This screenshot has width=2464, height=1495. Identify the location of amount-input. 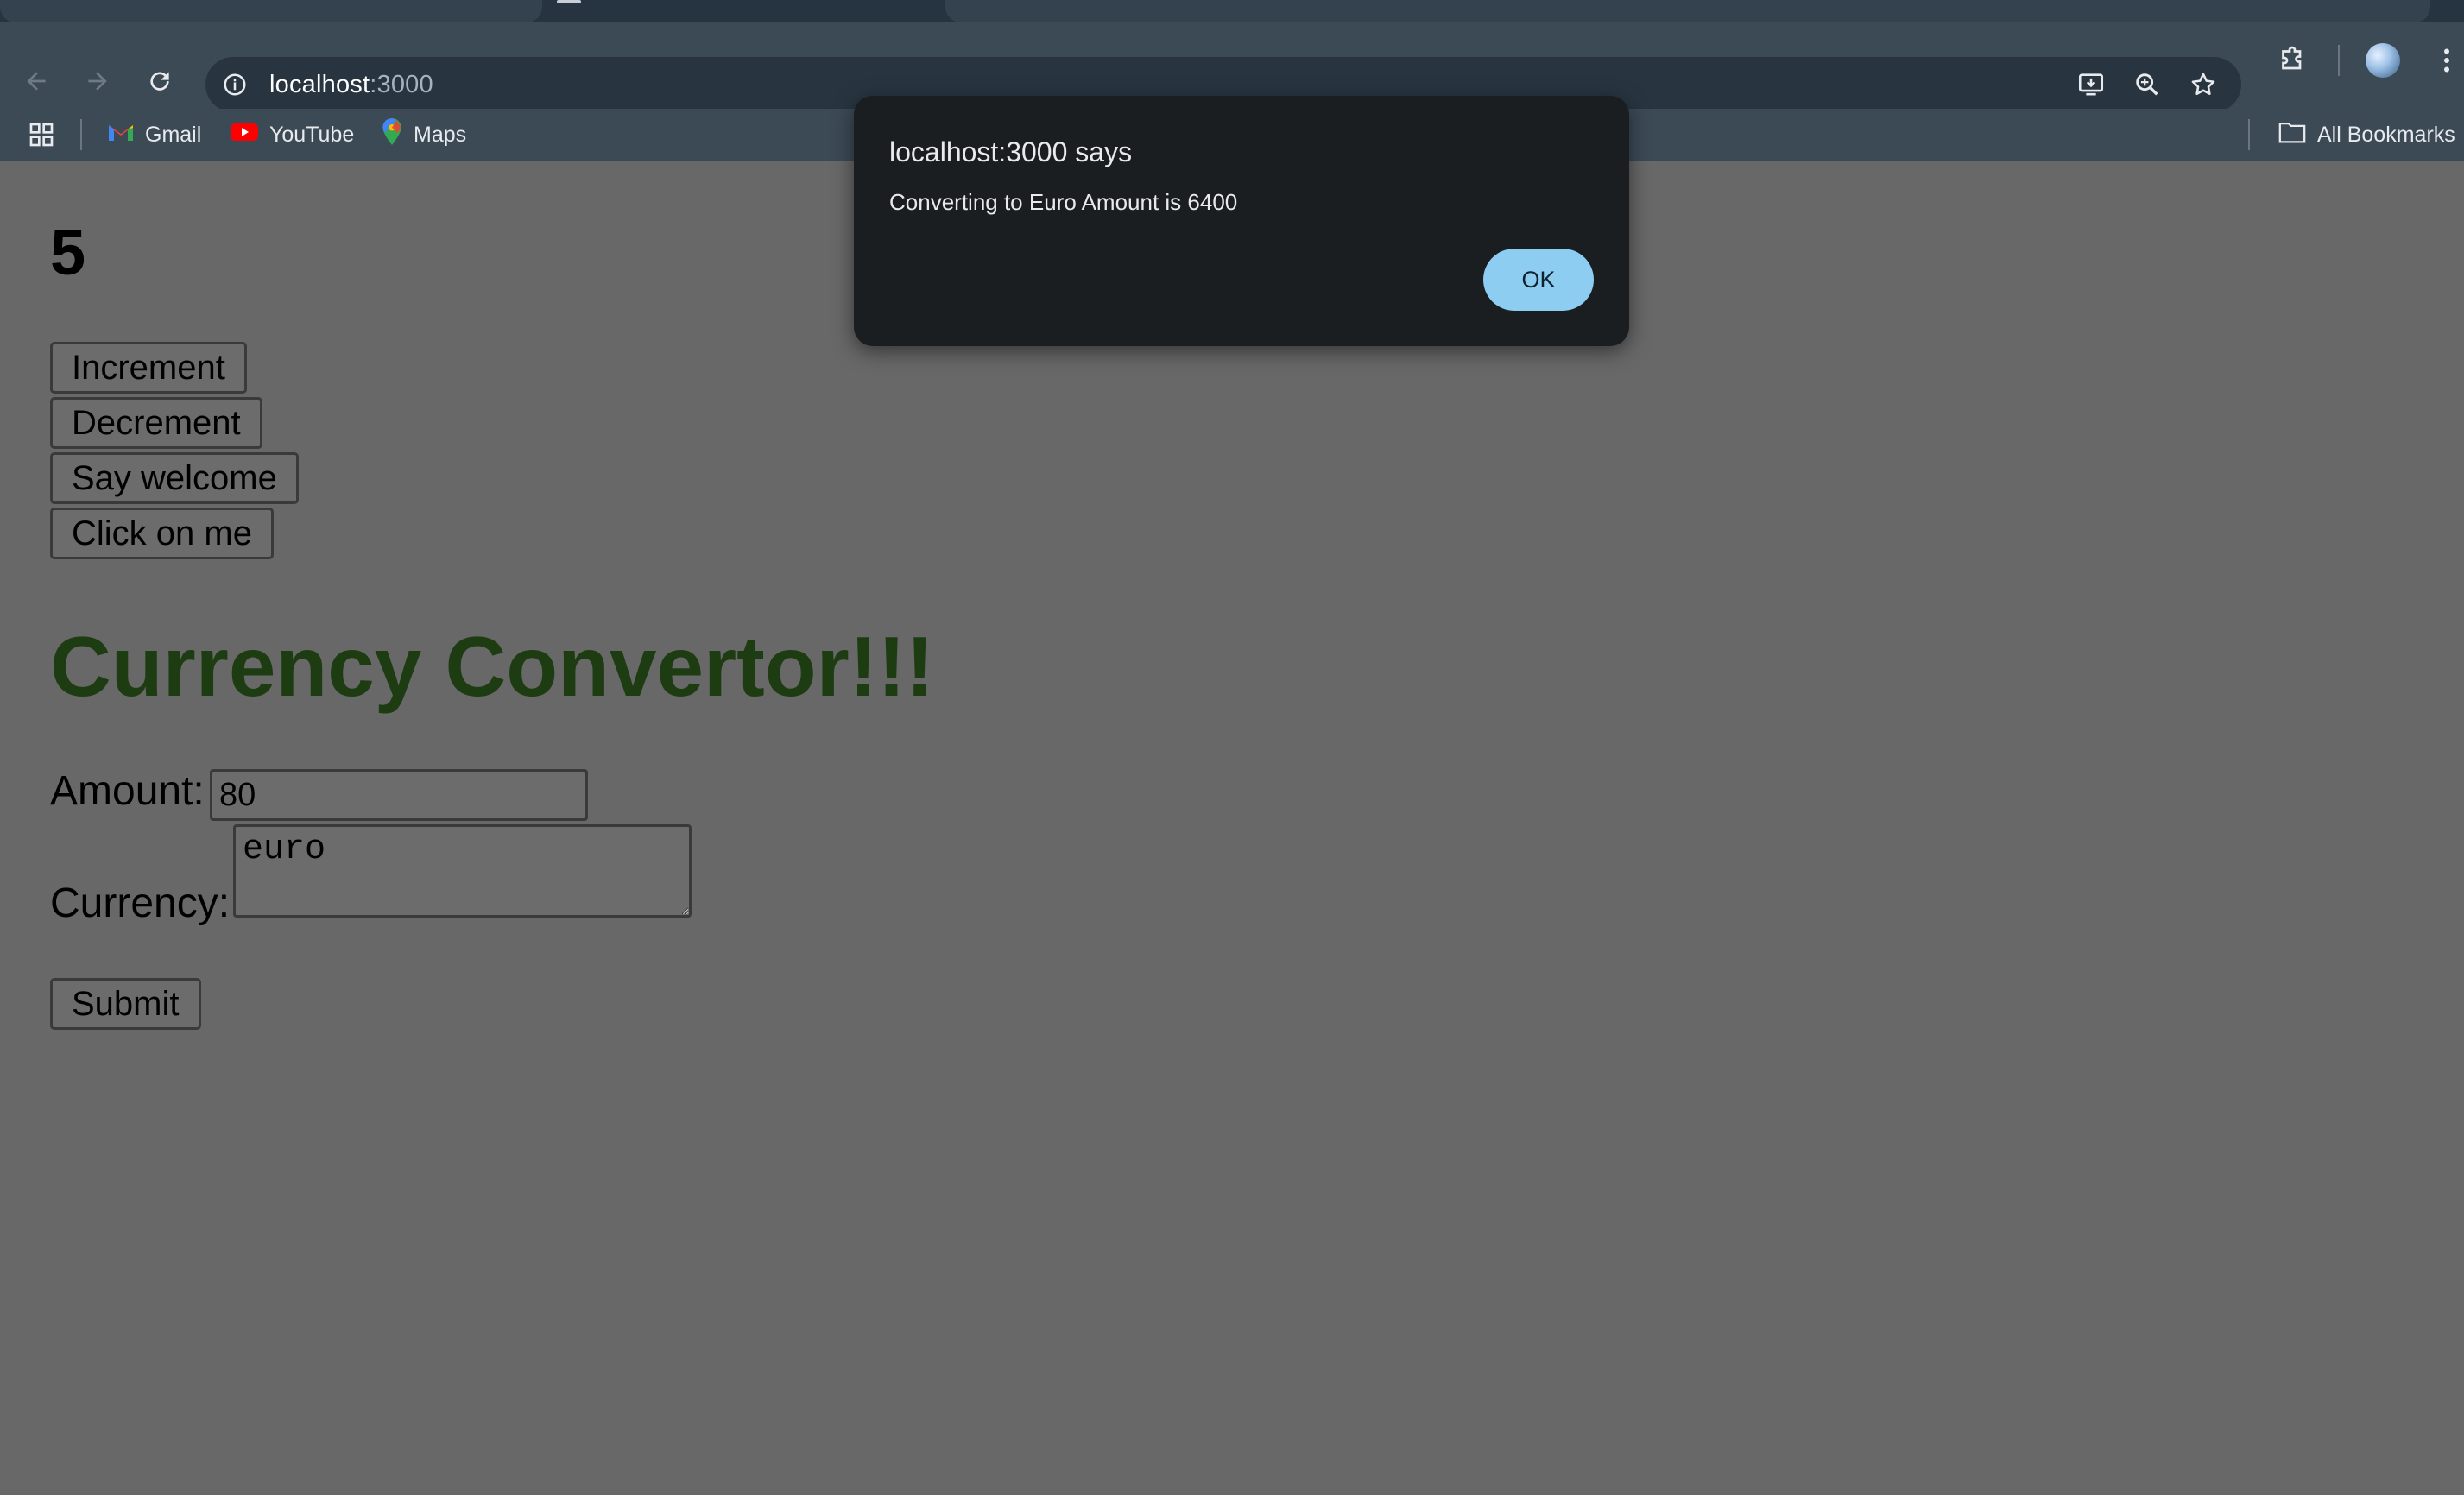
(399, 795).